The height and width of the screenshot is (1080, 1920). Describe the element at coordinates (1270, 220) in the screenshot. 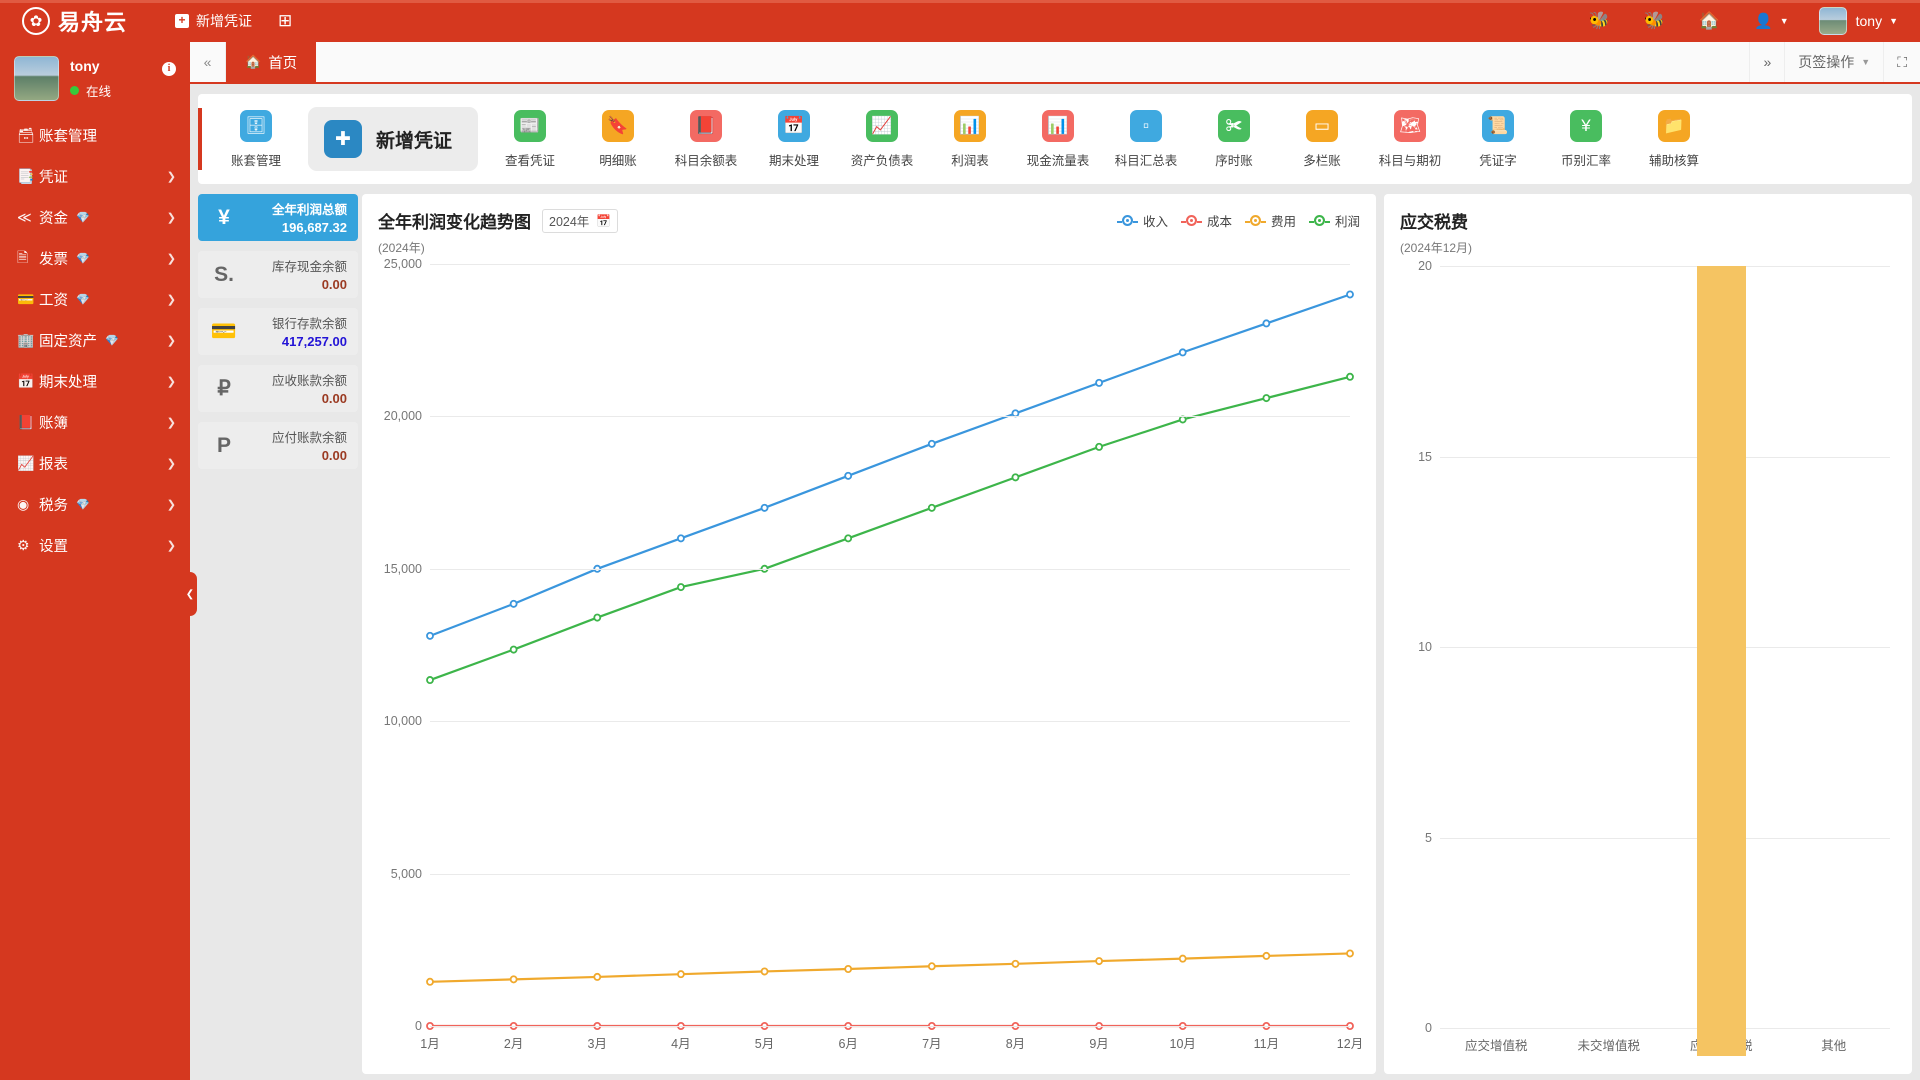

I see `legend-item-2: 费用` at that location.